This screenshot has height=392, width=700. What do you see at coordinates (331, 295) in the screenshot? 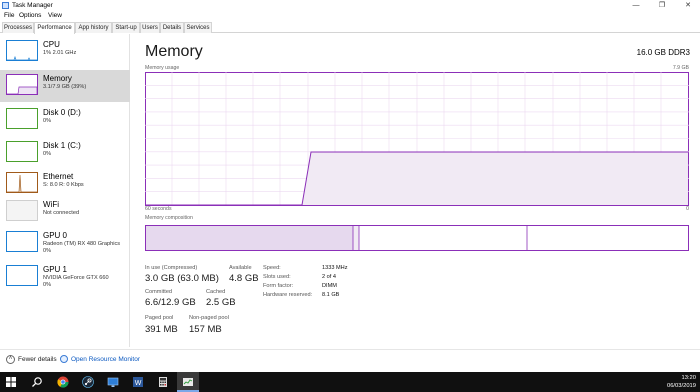
I see `hardware-reserved-value: 8.1 GB` at bounding box center [331, 295].